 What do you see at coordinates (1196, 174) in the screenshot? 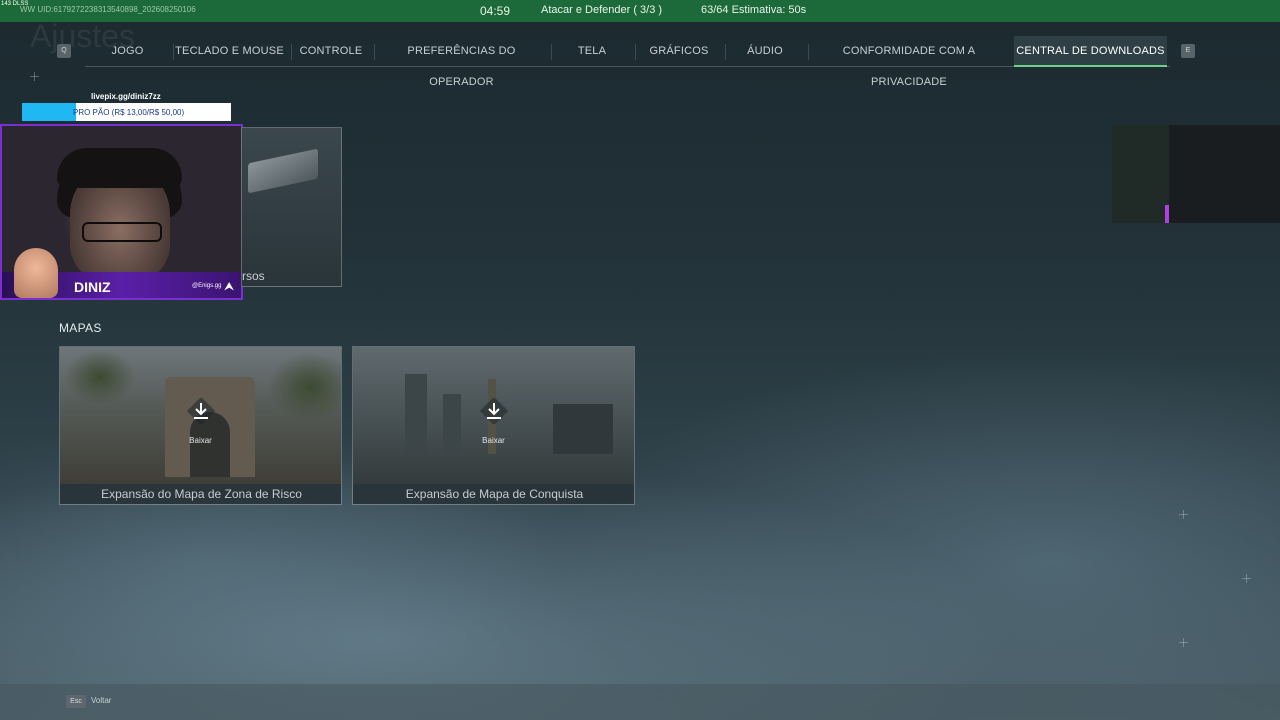
I see `secondary-overlay-thumbnail` at bounding box center [1196, 174].